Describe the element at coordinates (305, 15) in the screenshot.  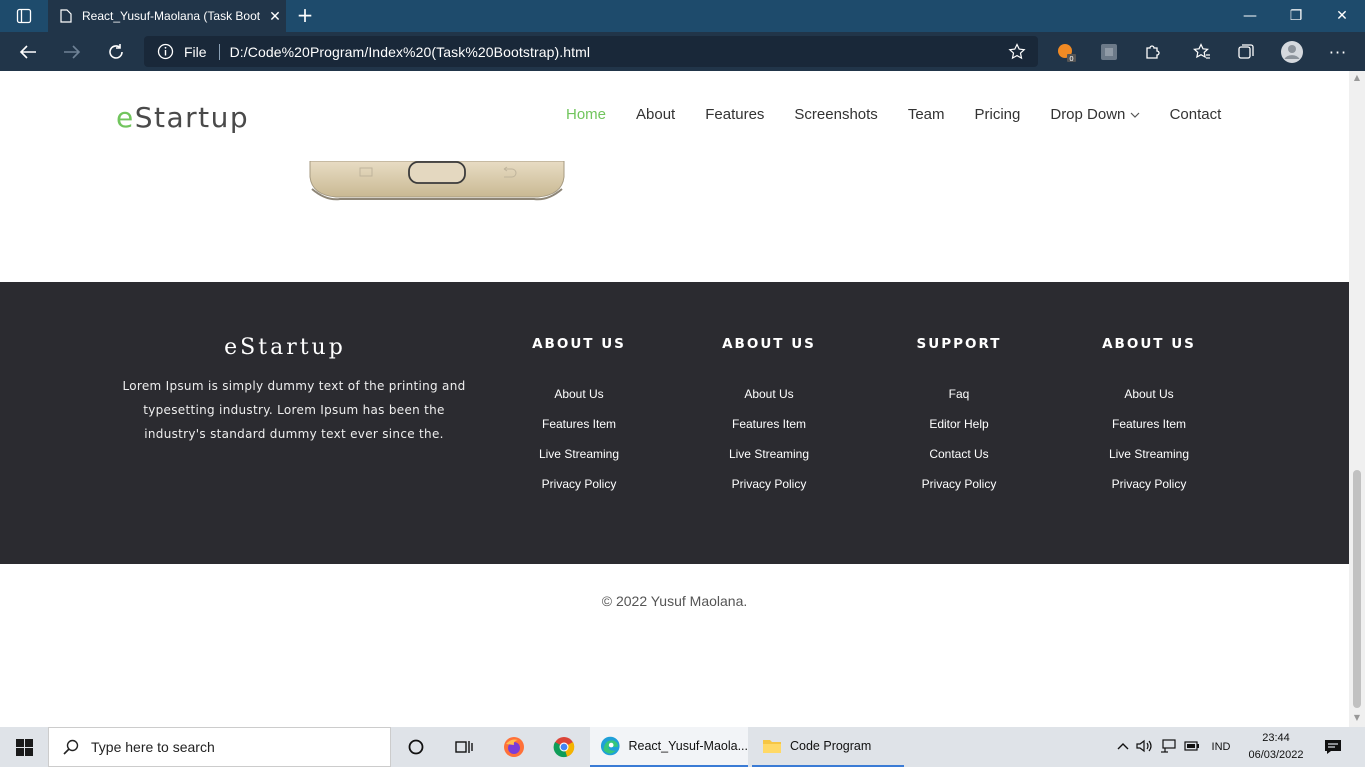
I see `new-tab-button: +` at that location.